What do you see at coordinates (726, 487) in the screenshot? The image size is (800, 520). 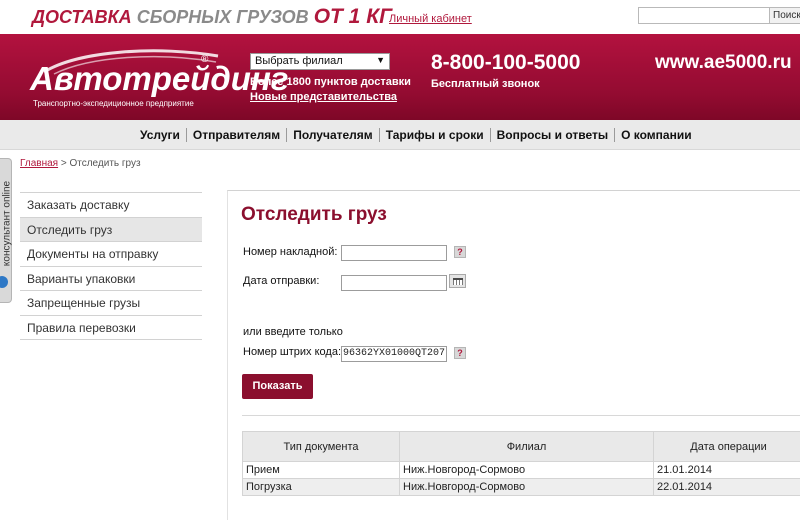 I see `cell-date: 22.01.2014` at bounding box center [726, 487].